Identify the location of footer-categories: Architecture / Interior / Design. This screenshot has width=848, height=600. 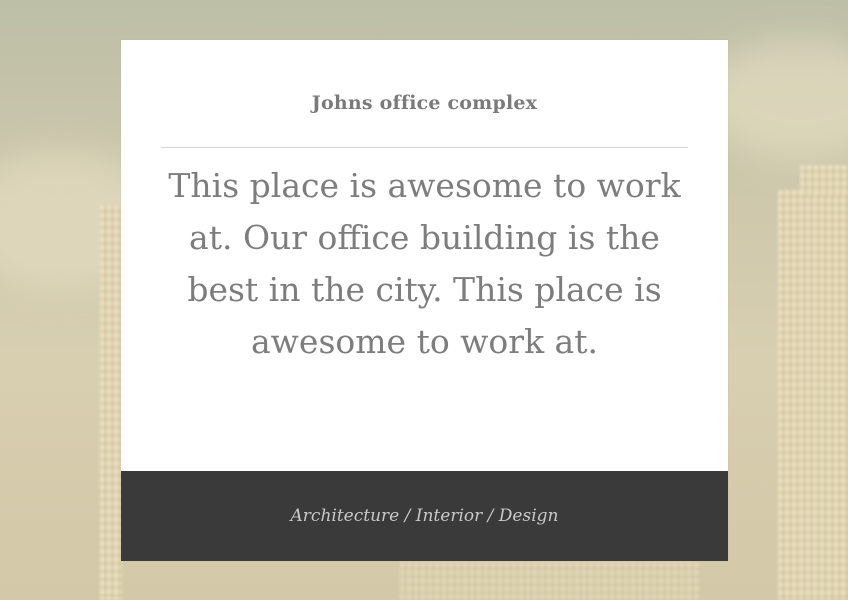
(424, 516).